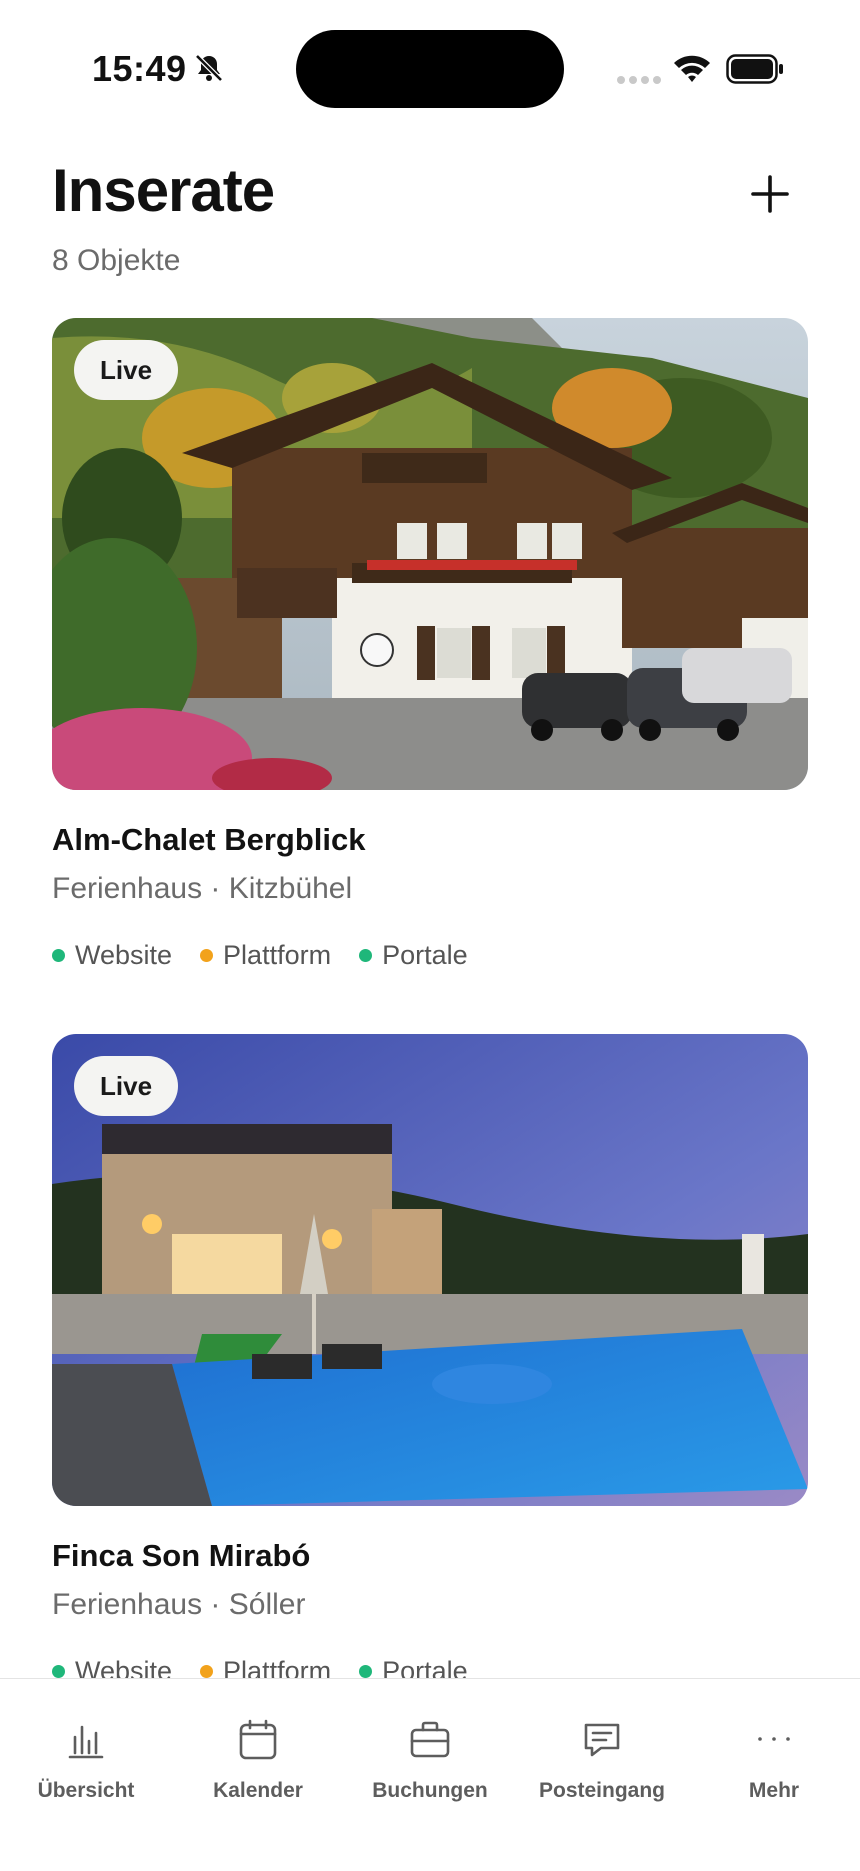  I want to click on battery-icon, so click(754, 69).